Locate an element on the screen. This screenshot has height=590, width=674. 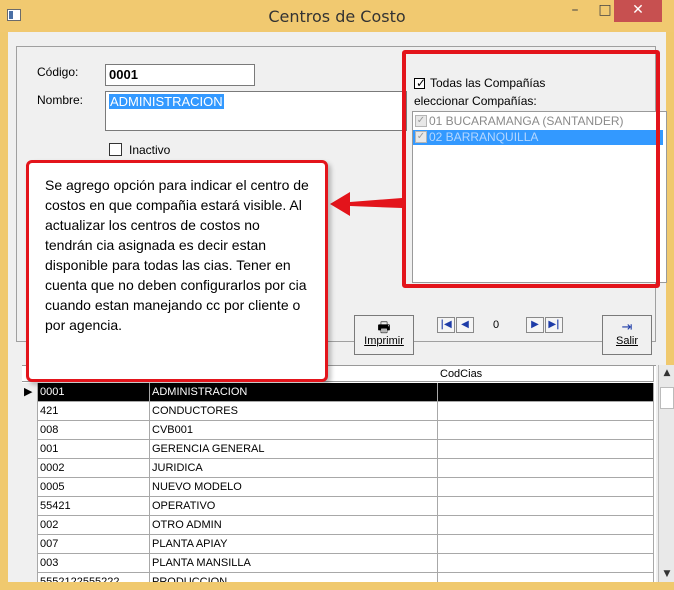
table-row: 003 PLANTA MANSILLA is located at coordinates (338, 563).